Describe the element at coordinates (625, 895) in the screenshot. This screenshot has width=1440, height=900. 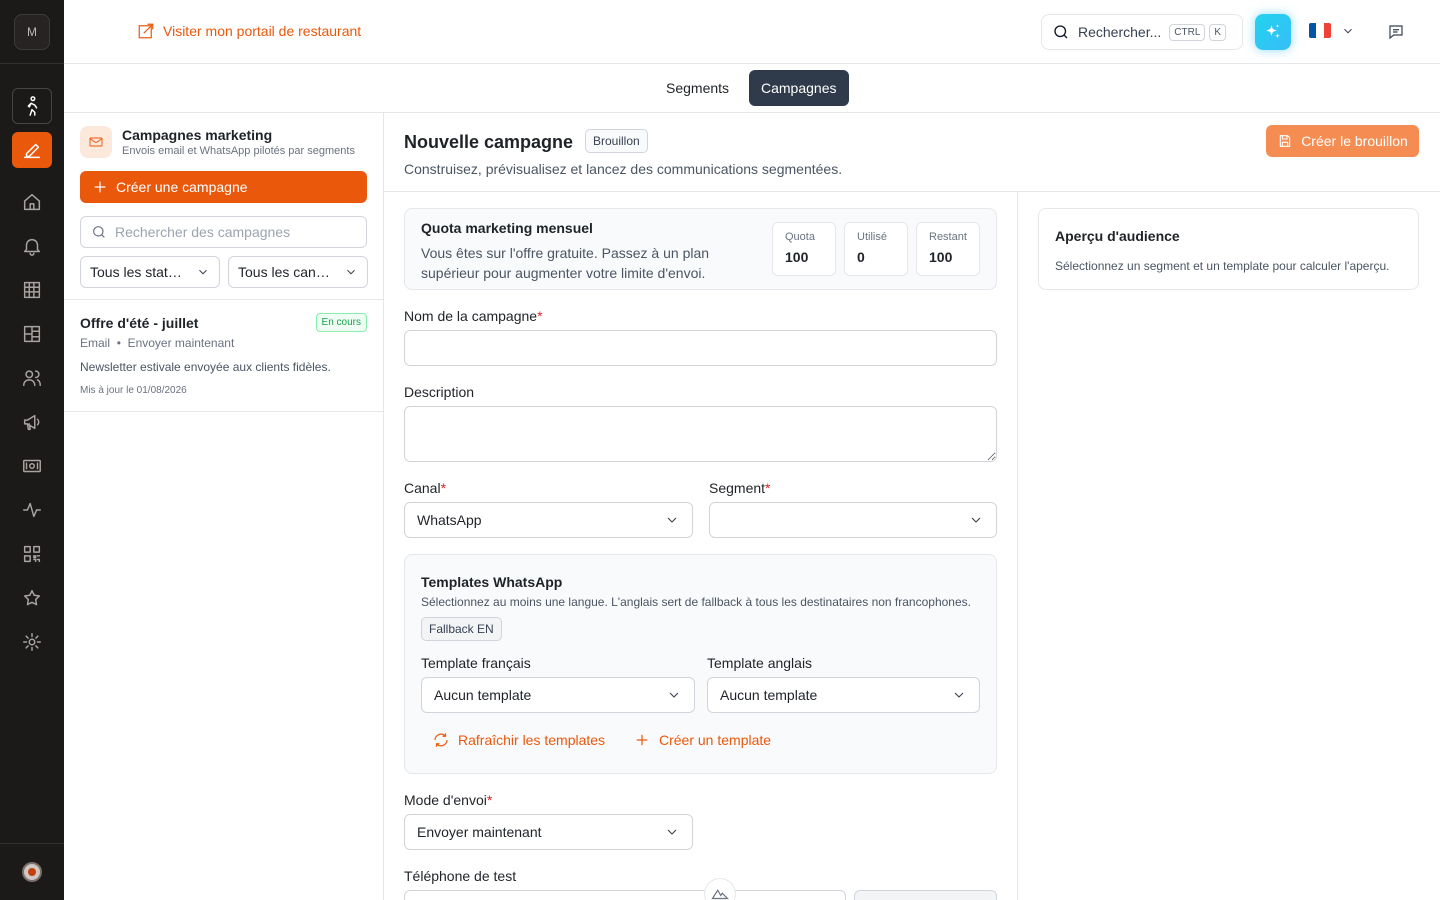
I see `test-phone-input` at that location.